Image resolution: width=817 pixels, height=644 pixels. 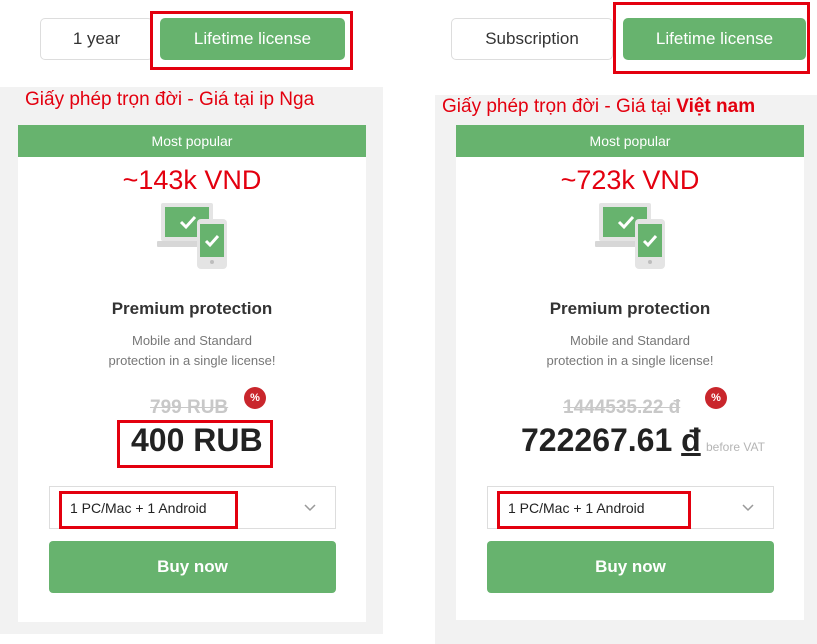 I want to click on caption-country: Việt nam, so click(x=716, y=106).